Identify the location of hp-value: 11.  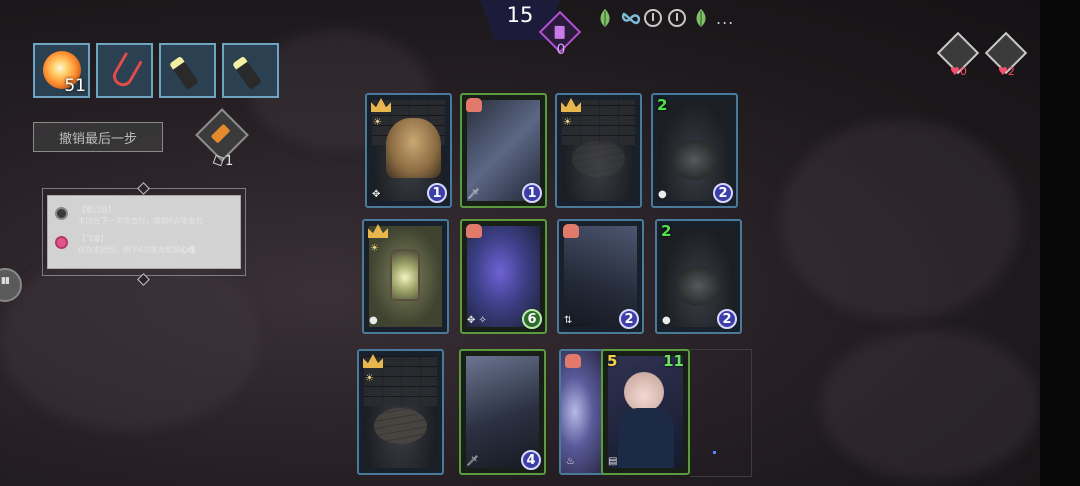
(673, 361).